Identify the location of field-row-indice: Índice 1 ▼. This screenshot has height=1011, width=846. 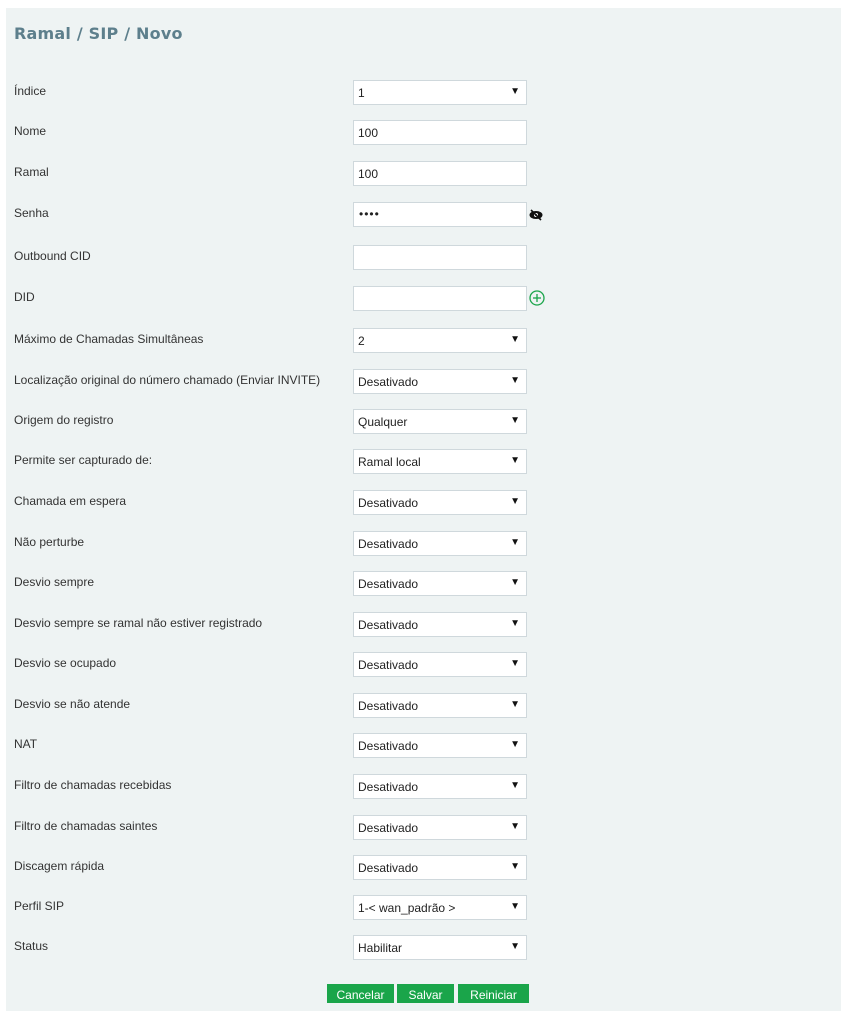
(423, 92).